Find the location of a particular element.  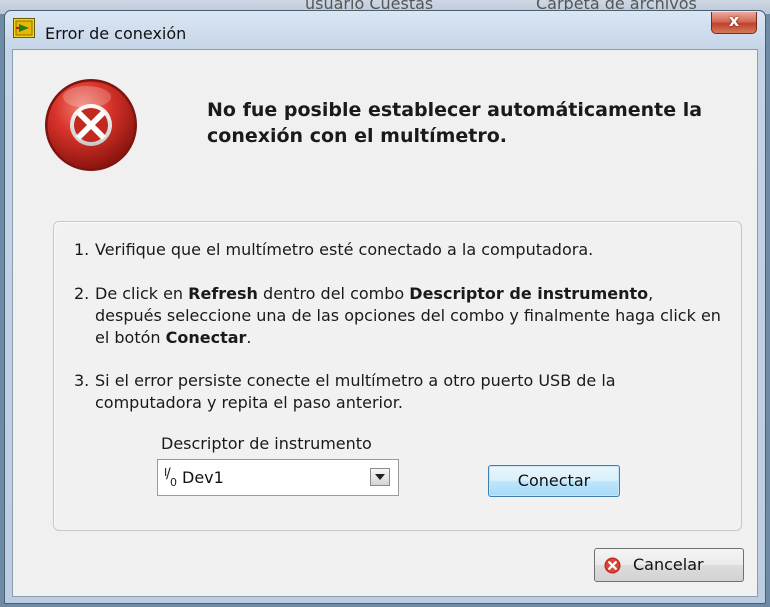

title-bar: Error de conexión x is located at coordinates (385, 30).